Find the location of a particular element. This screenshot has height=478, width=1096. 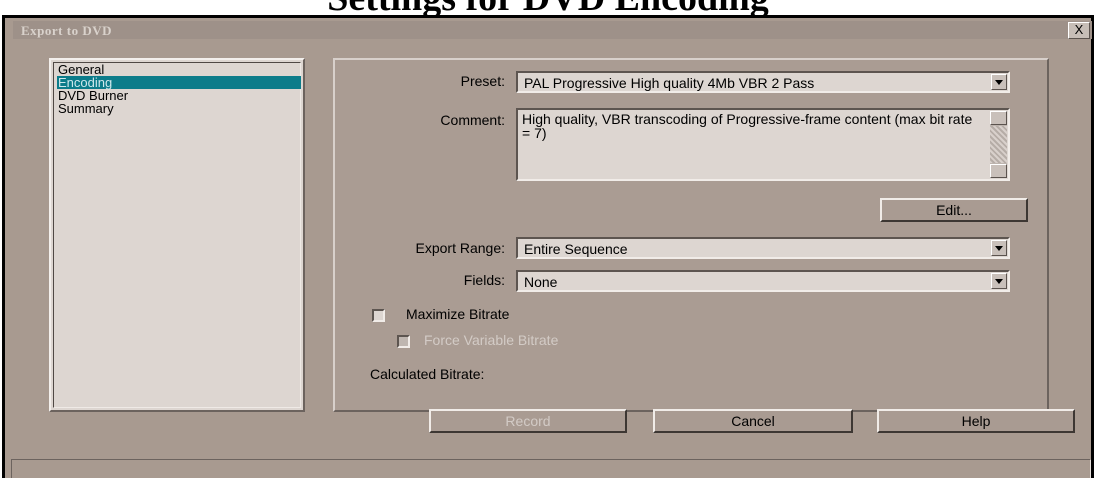

fields-select: None is located at coordinates (763, 281).